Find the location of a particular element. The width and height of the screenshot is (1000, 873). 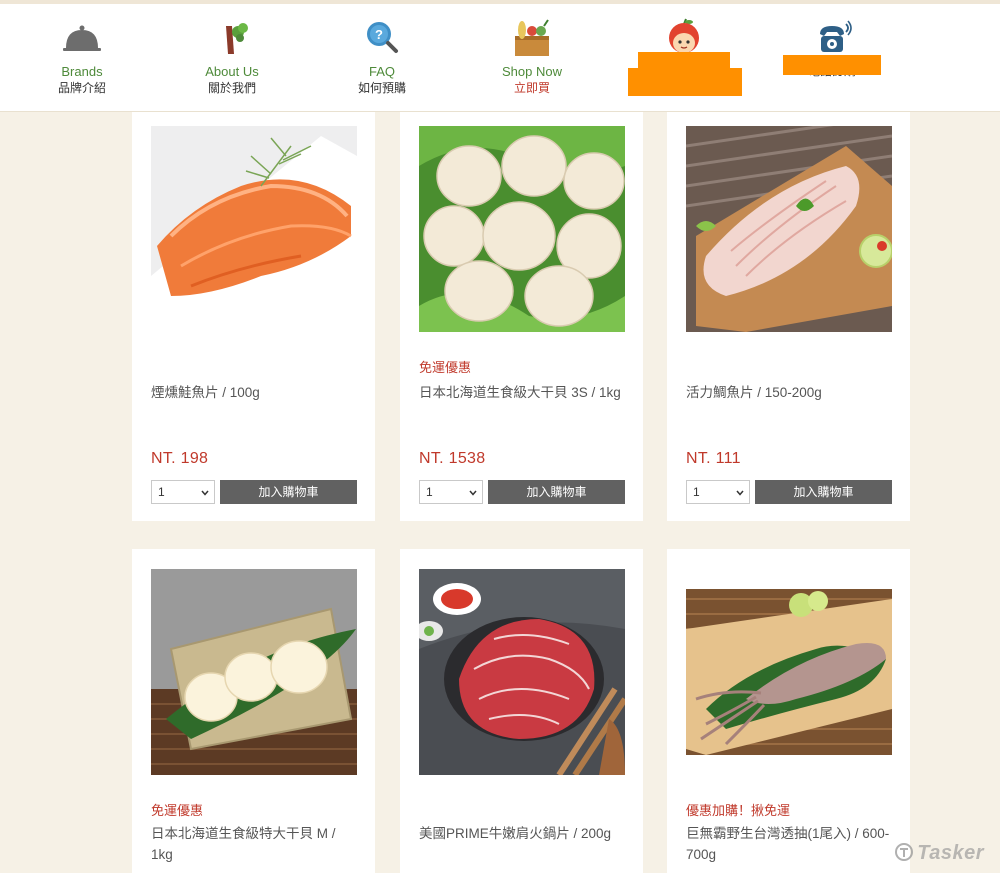

grocery-box-icon is located at coordinates (532, 37).